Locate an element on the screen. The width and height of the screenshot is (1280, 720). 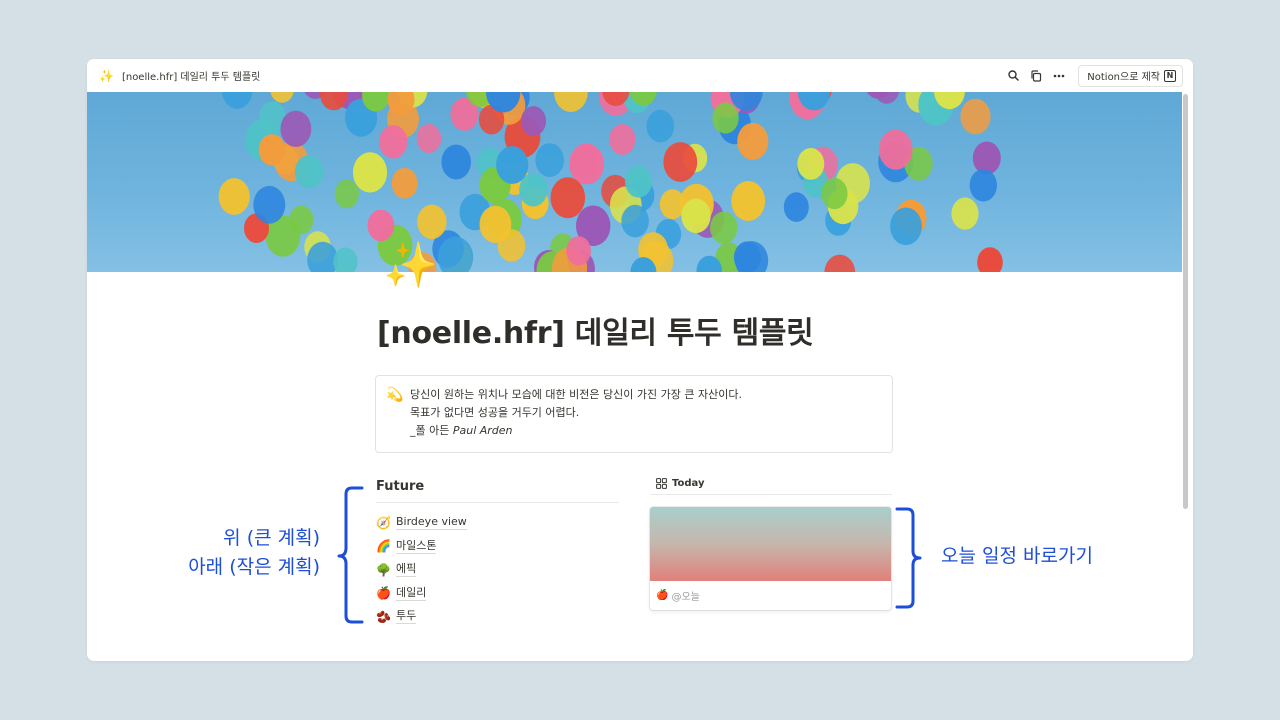
author-name: Paul Arden is located at coordinates (482, 430).